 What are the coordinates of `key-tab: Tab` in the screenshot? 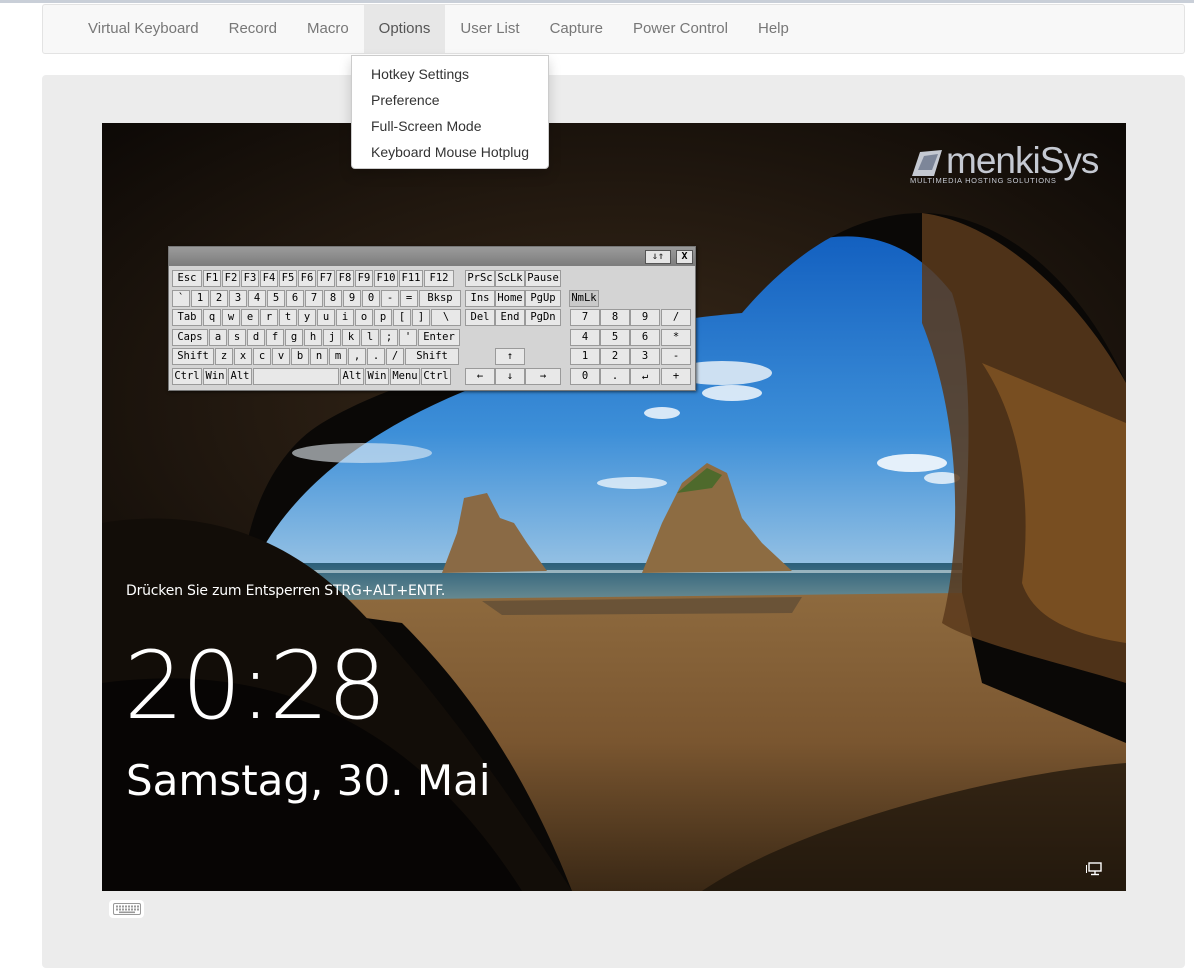 It's located at (187, 317).